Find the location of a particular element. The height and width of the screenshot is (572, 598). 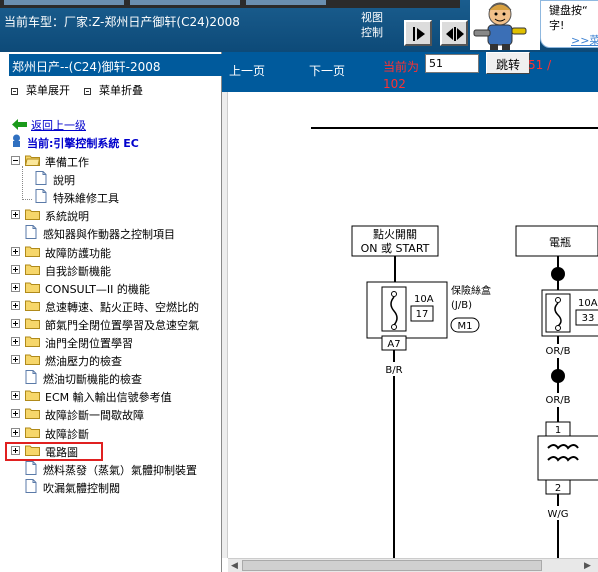

view-next-button is located at coordinates (418, 33).